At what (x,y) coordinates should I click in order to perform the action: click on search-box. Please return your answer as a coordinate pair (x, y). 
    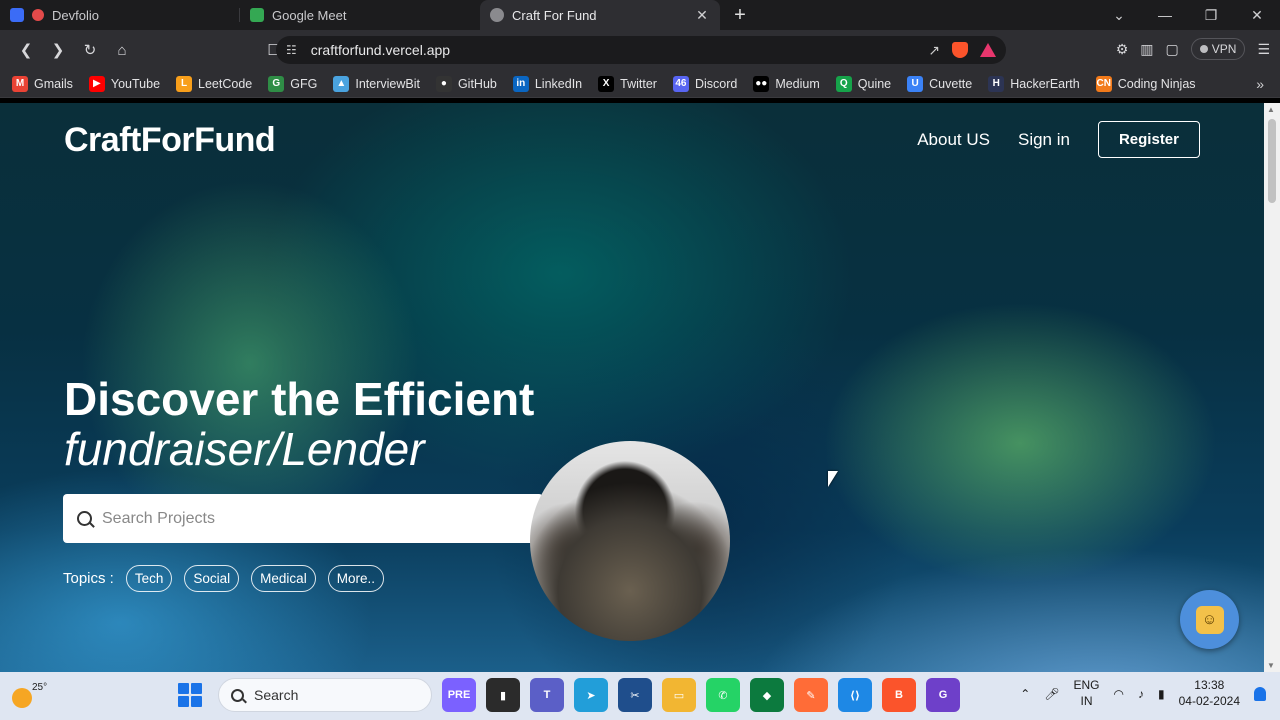
    Looking at the image, I should click on (303, 518).